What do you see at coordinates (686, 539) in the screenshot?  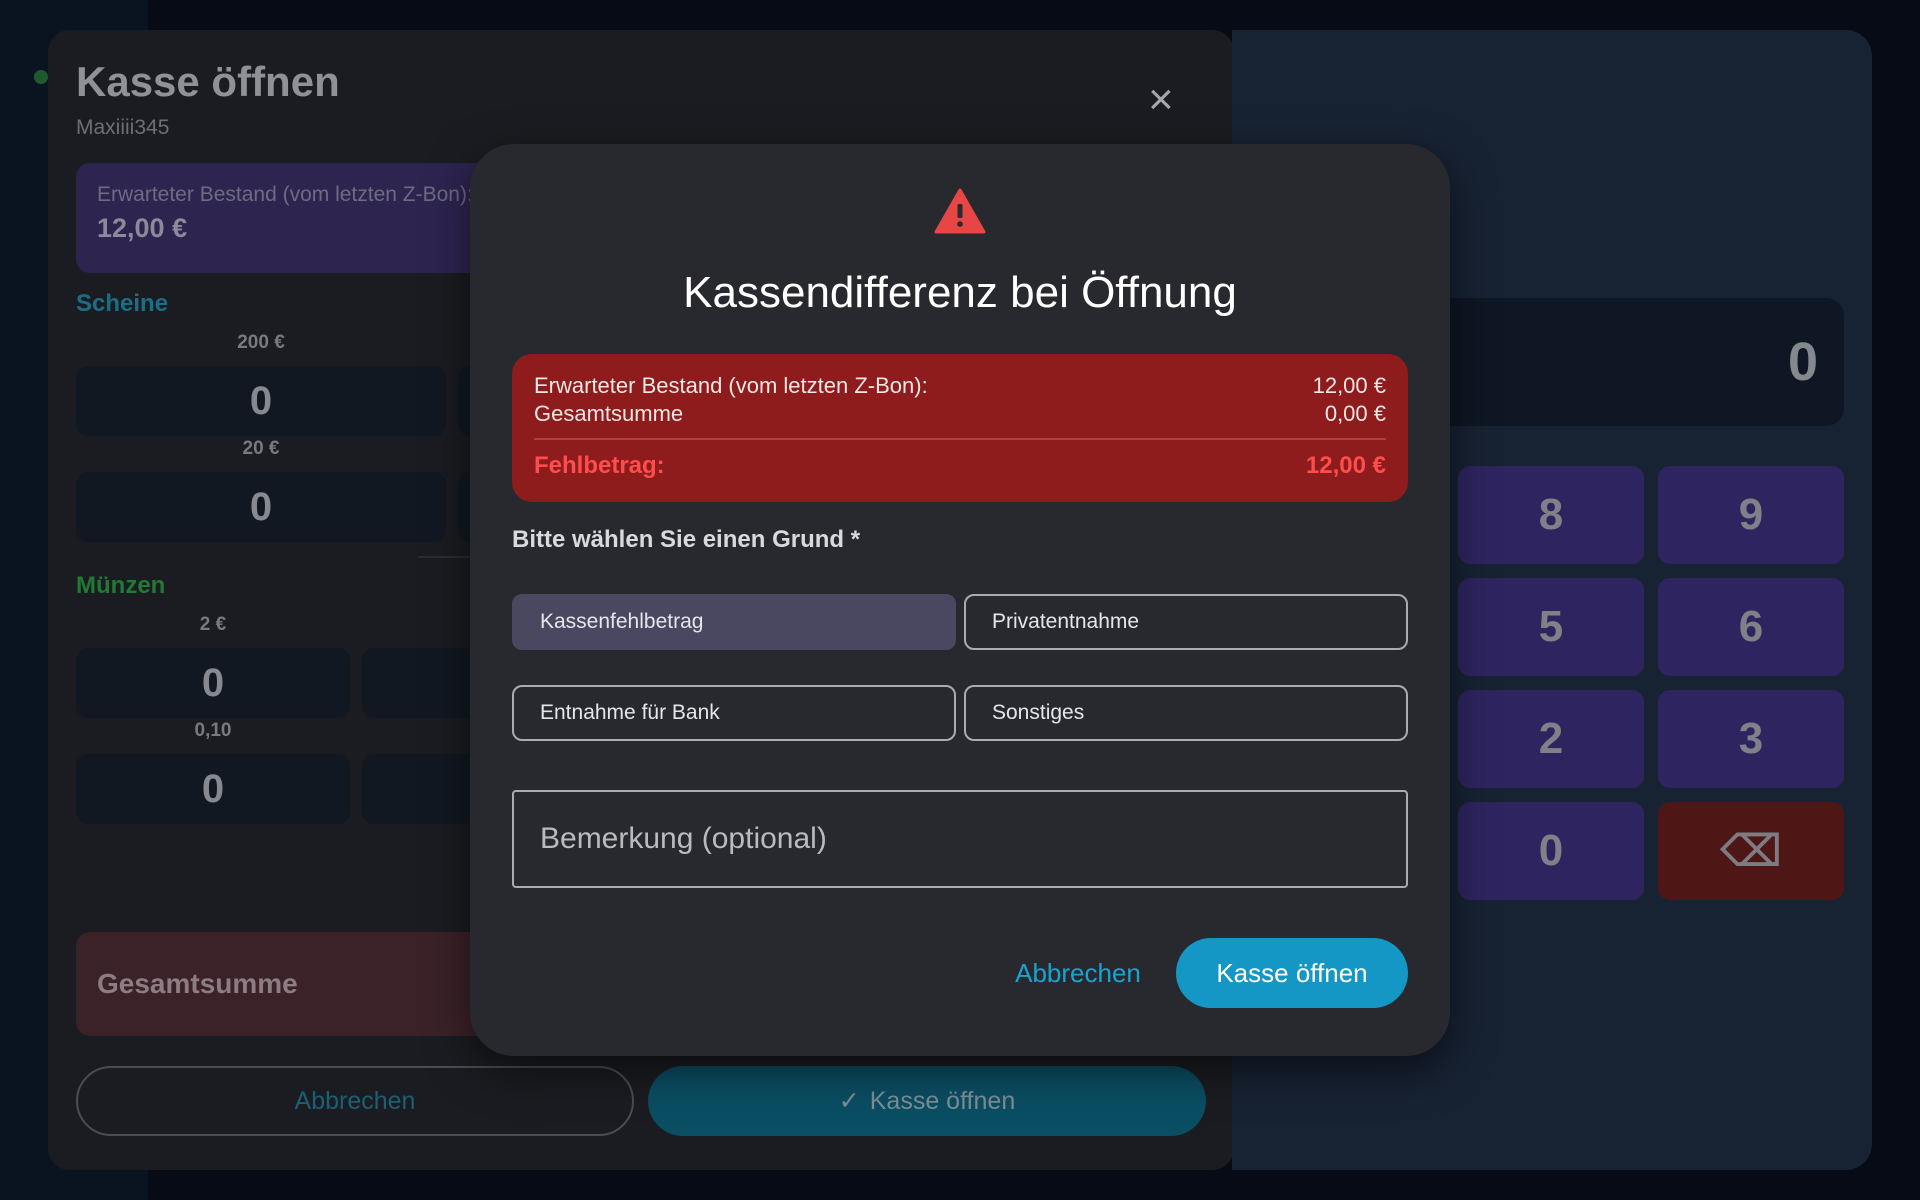 I see `reason-label: Bitte wählen Sie einen Grund *` at bounding box center [686, 539].